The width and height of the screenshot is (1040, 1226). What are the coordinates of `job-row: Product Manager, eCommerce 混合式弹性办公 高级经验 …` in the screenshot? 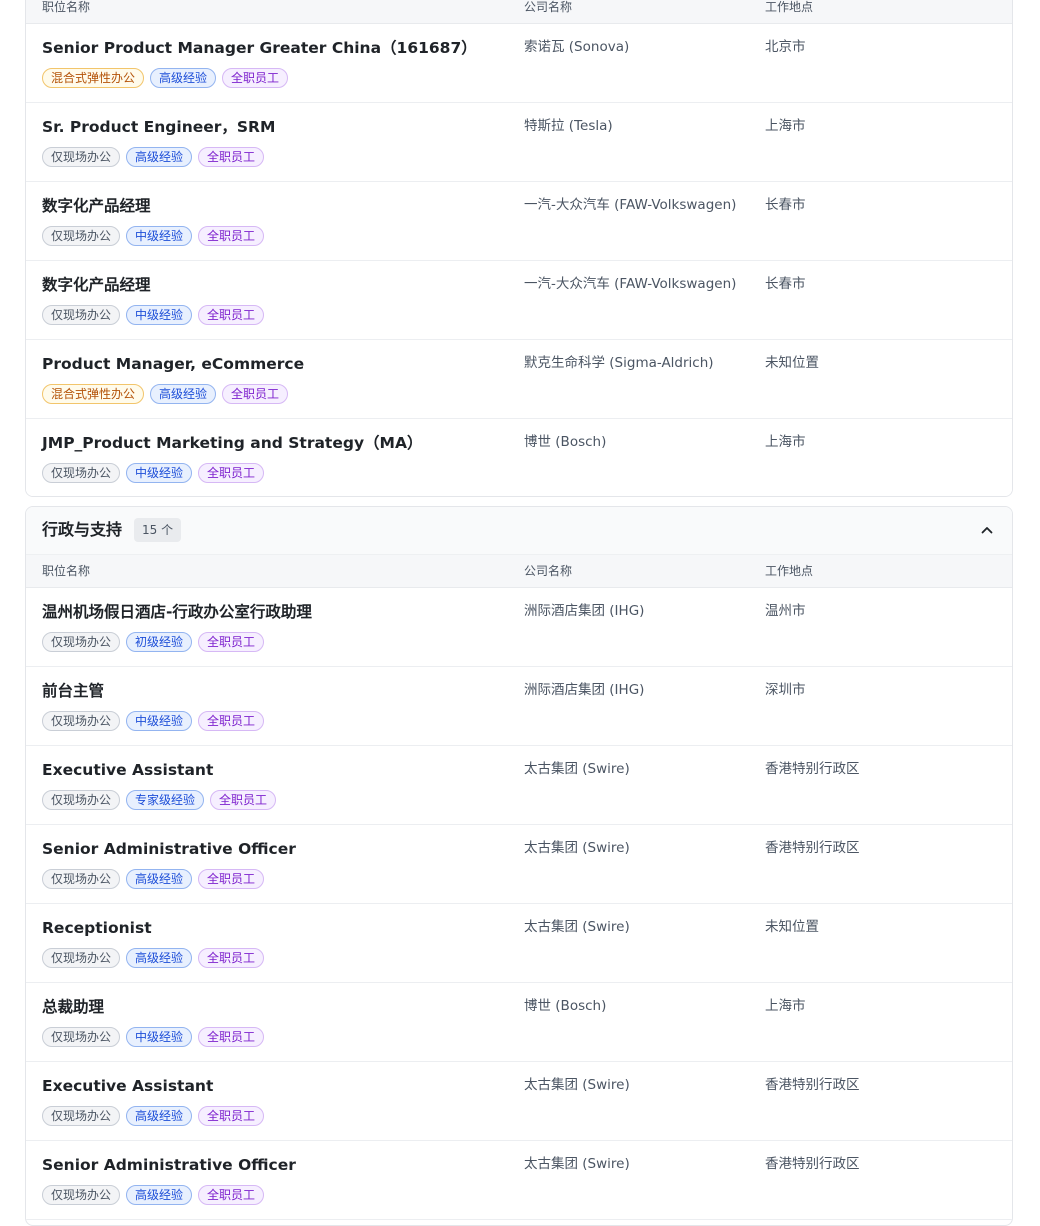 It's located at (519, 379).